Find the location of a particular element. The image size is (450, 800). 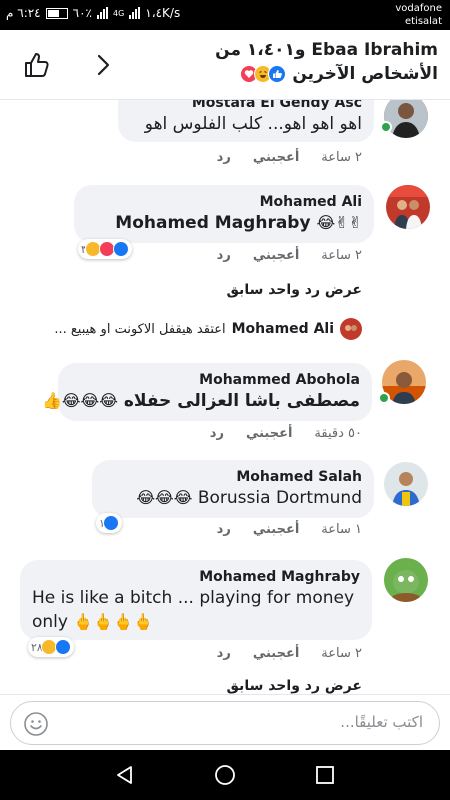

comment-actions: ٥٠ دقيقة أعجبني رد is located at coordinates (286, 433).